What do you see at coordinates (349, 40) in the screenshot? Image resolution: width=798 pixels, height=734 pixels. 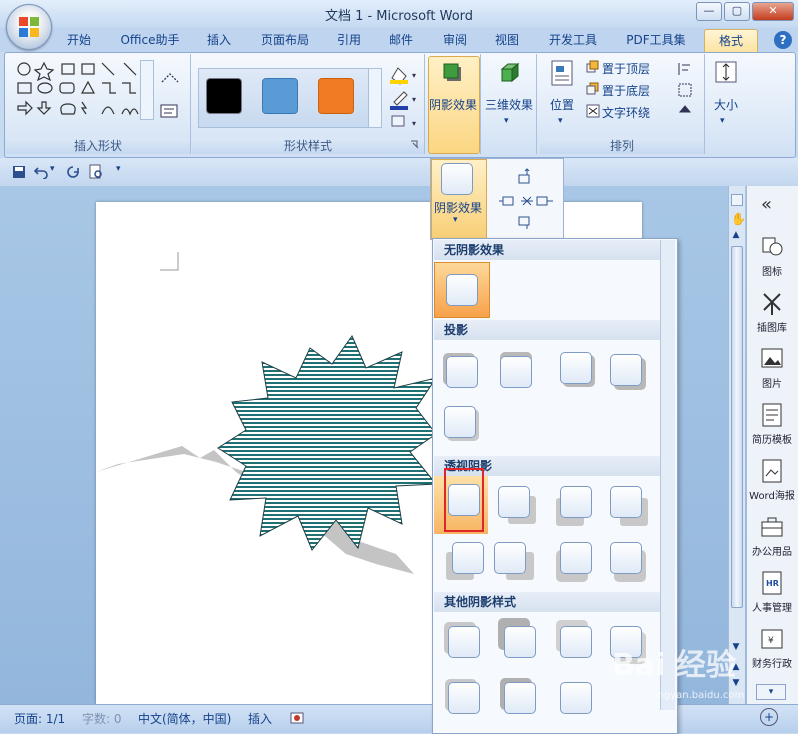 I see `tab-references: 引用` at bounding box center [349, 40].